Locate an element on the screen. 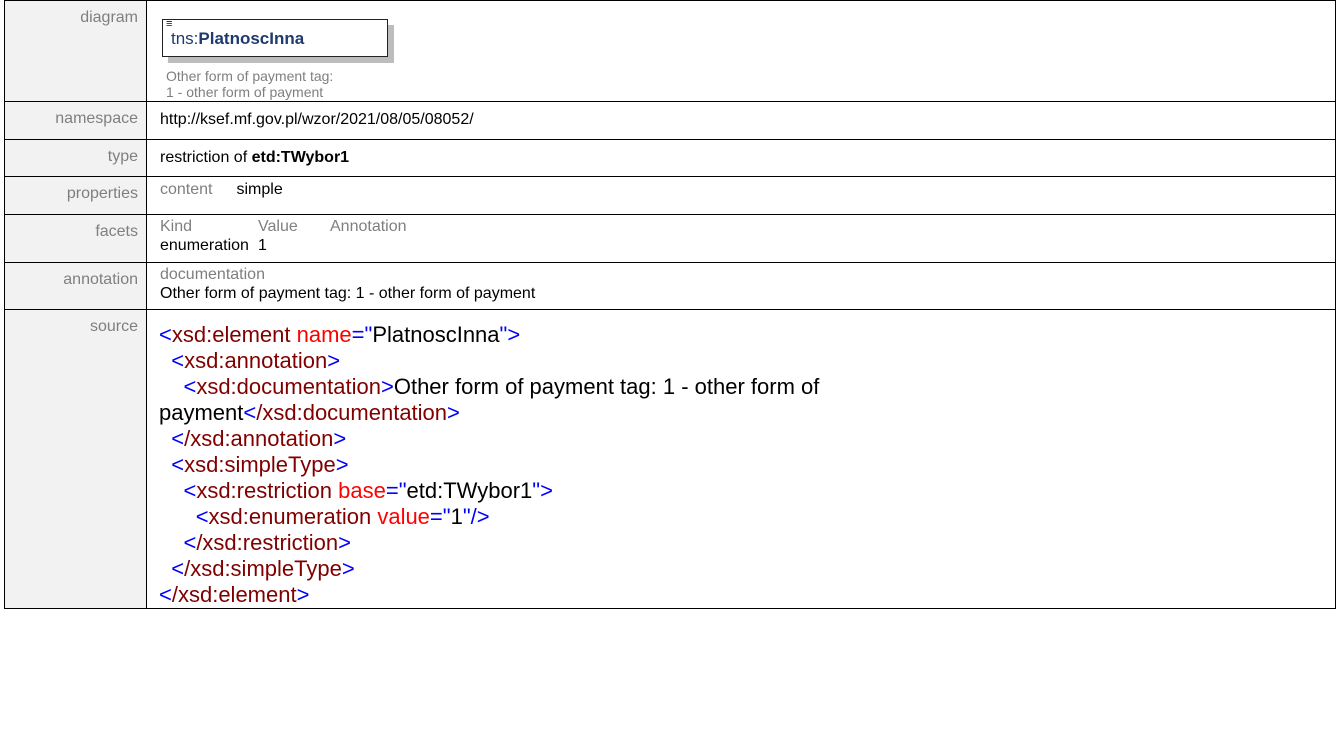 This screenshot has width=1340, height=750. element-name: tns:PlatnoscInna is located at coordinates (237, 39).